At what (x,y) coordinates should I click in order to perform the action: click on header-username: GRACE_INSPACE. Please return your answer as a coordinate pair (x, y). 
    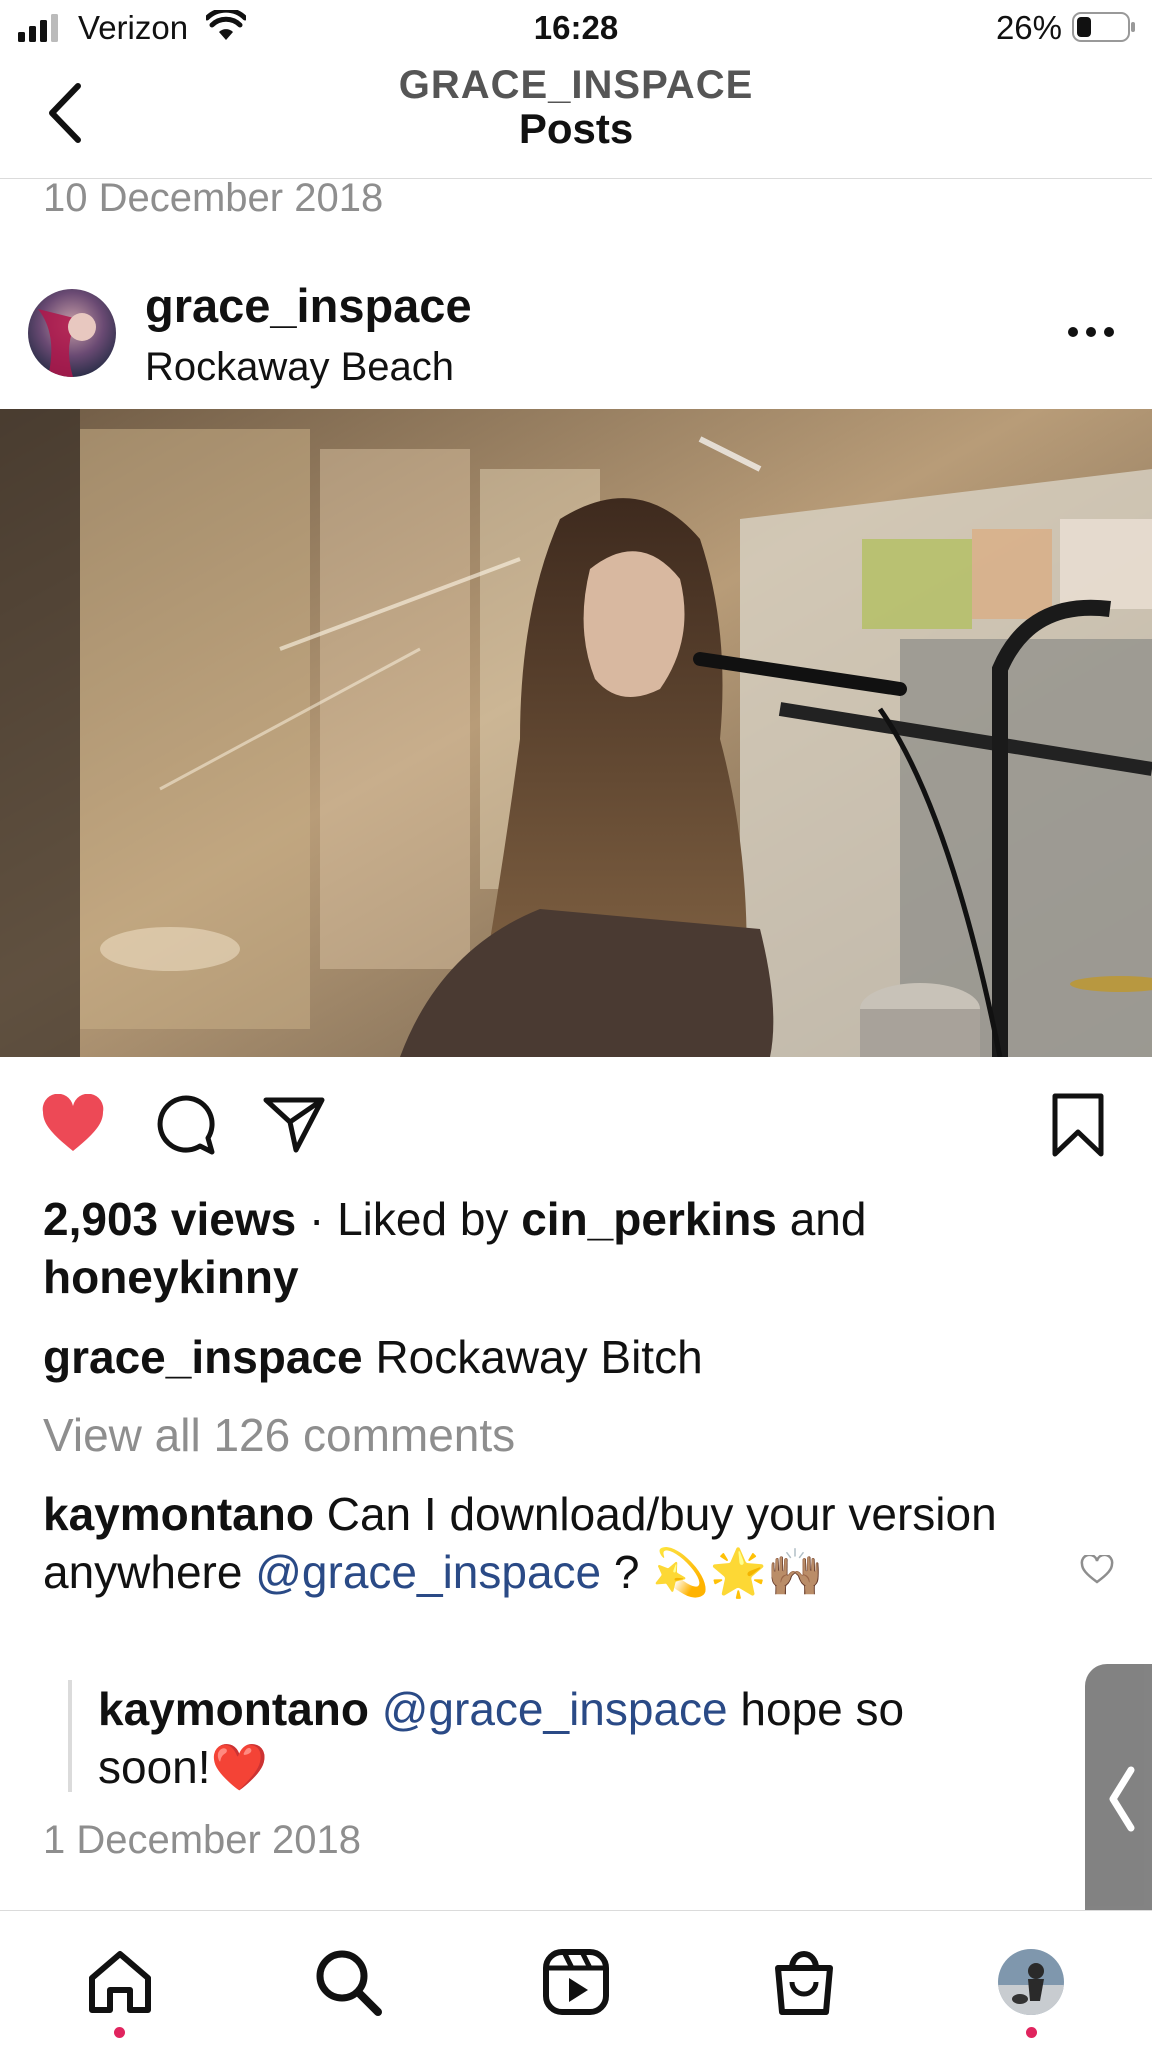
    Looking at the image, I should click on (576, 85).